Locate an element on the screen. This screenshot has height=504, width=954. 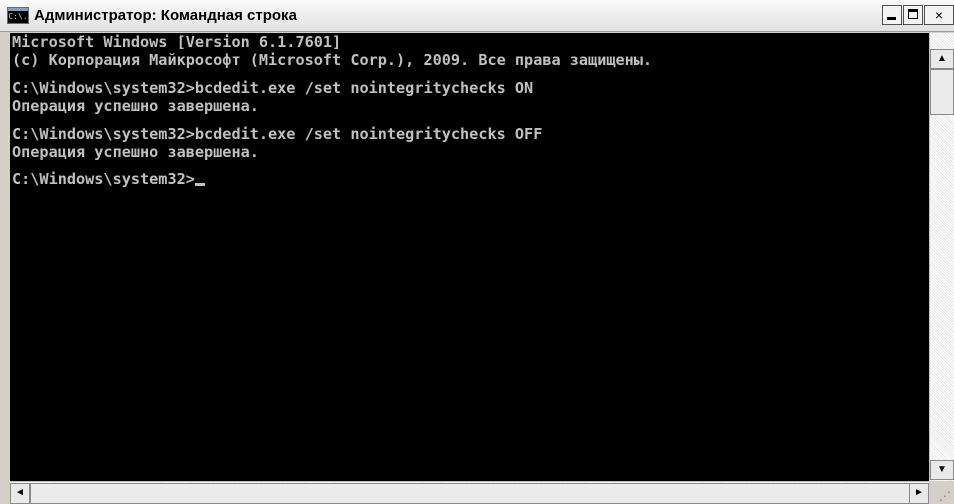
cmd-icon: C:\. is located at coordinates (18, 15).